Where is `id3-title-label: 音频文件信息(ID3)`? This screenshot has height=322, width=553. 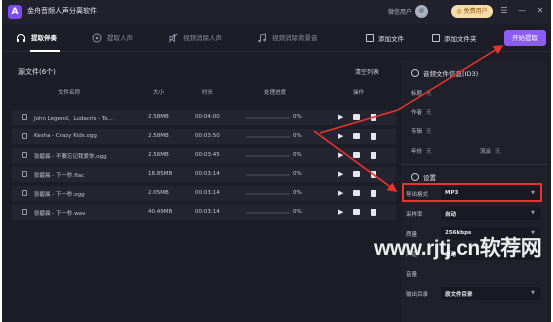 id3-title-label: 音频文件信息(ID3) is located at coordinates (451, 74).